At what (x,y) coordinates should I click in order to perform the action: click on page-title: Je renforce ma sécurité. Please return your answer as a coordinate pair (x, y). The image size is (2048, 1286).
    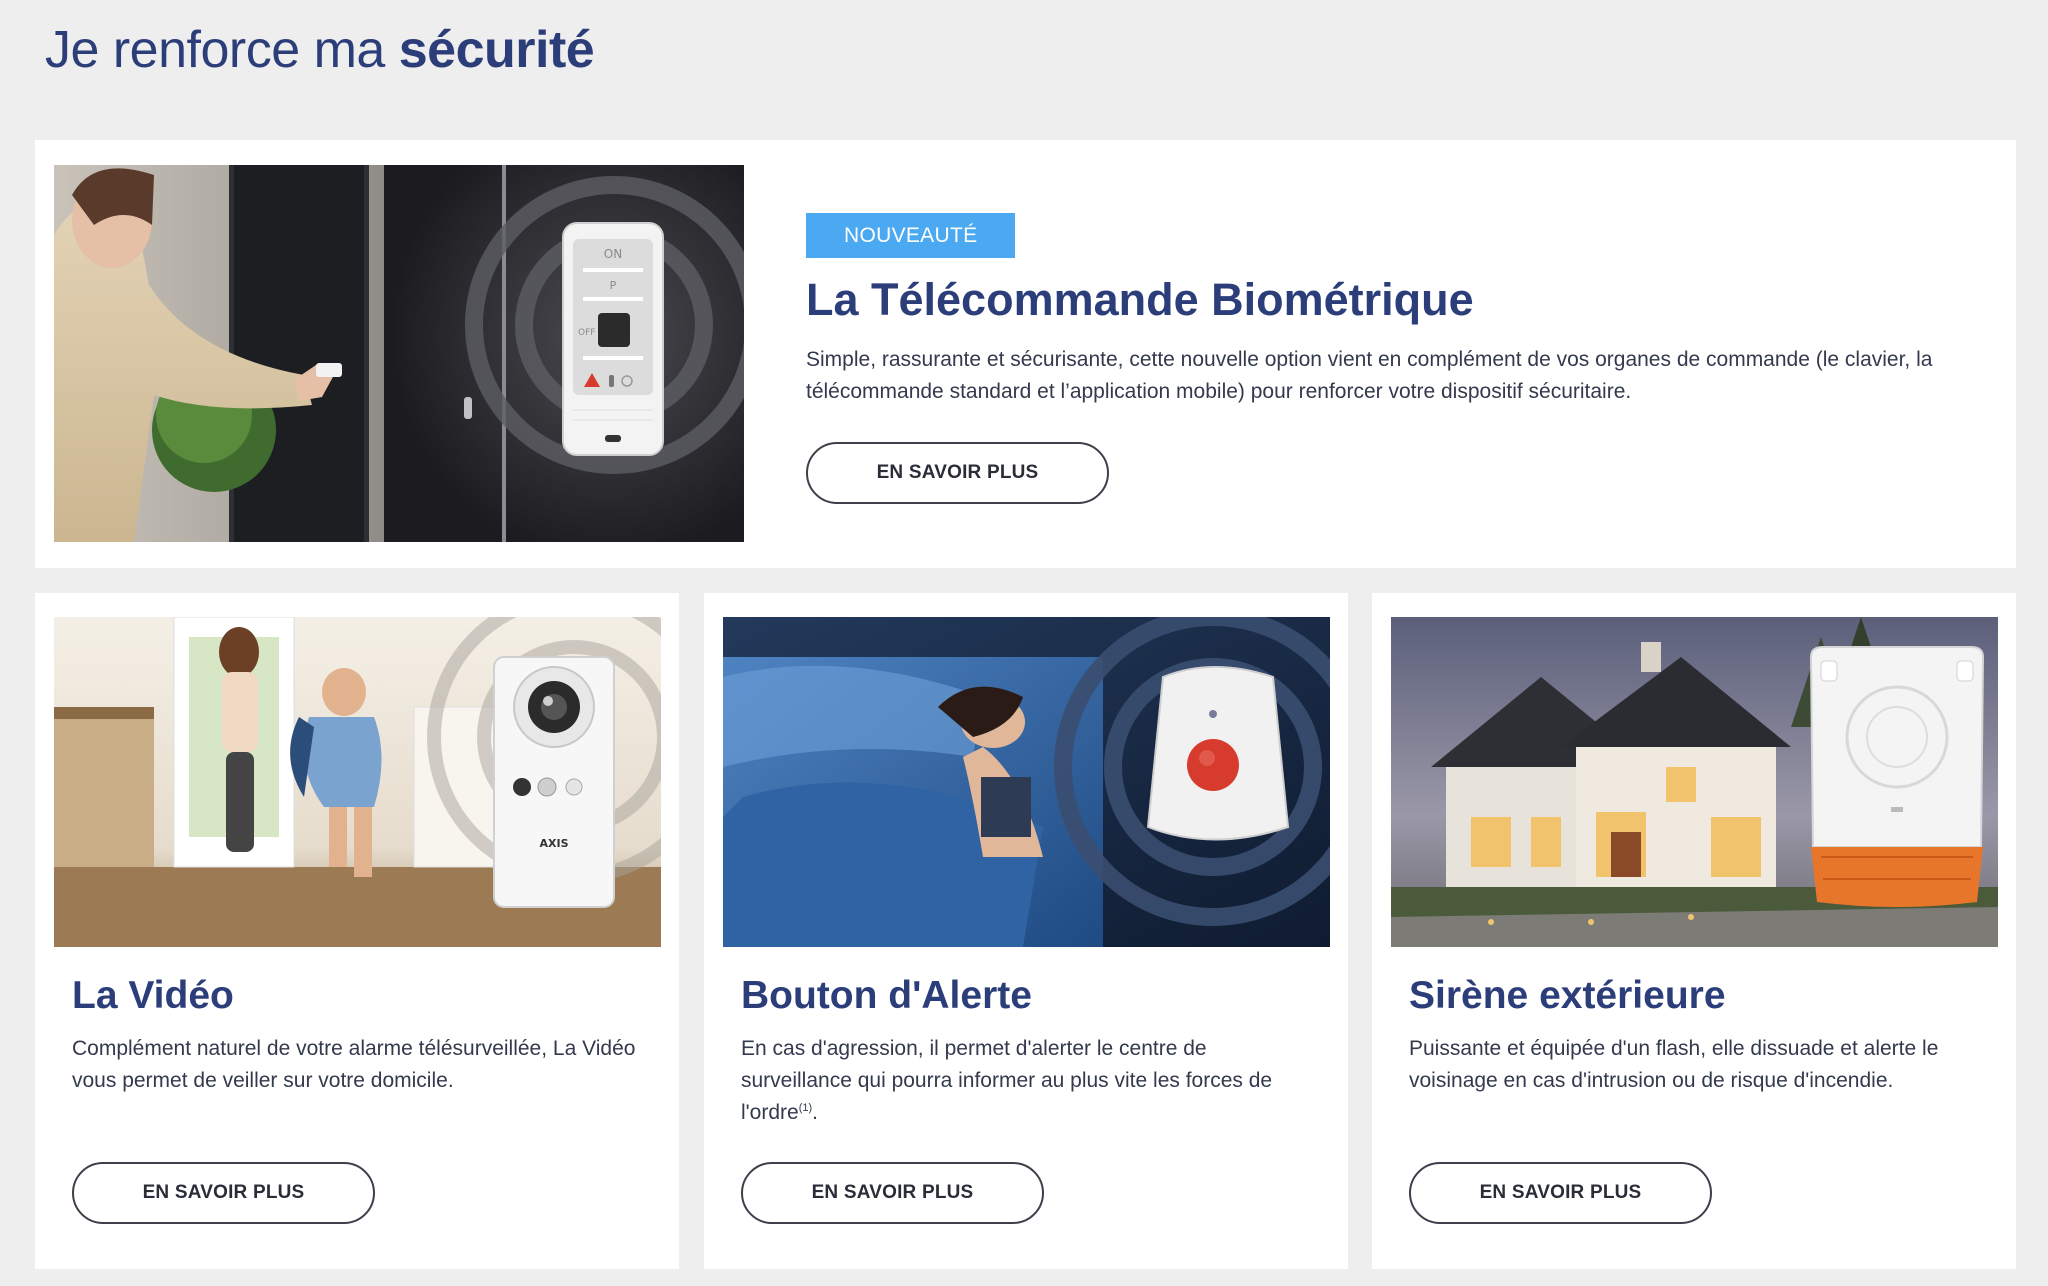
    Looking at the image, I should click on (320, 50).